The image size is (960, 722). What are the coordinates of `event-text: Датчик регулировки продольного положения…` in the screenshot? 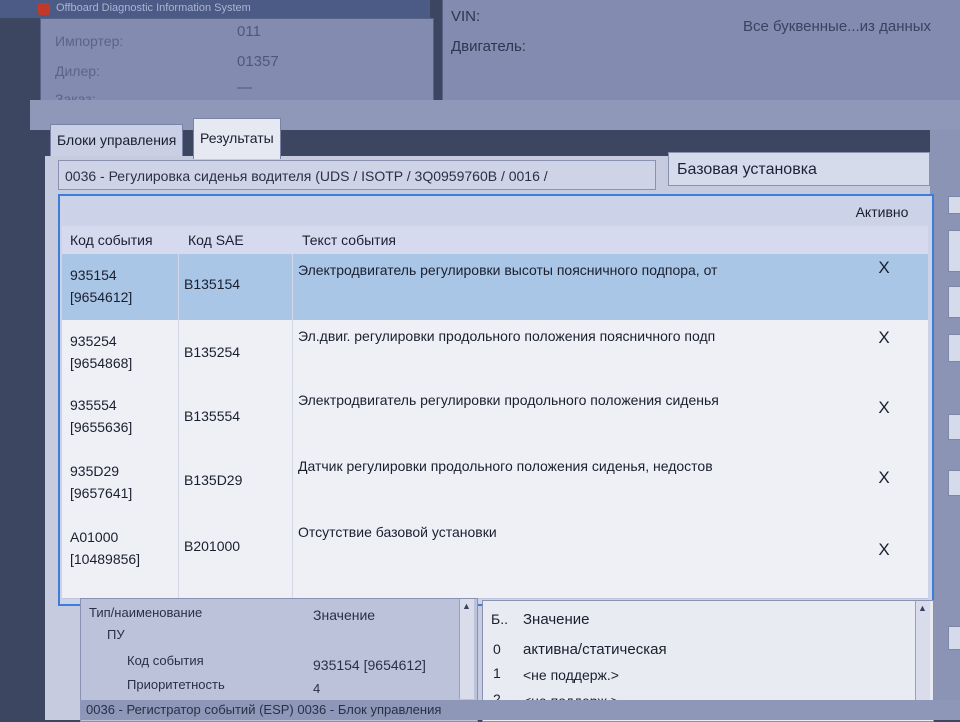 It's located at (505, 466).